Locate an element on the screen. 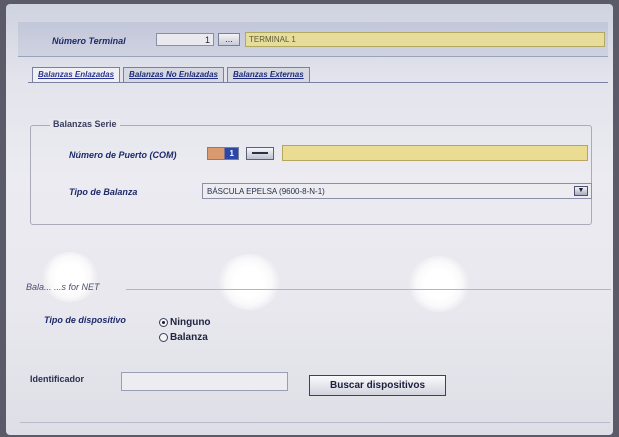 Image resolution: width=619 pixels, height=437 pixels. terminal-bar: Número Terminal 1 ... TERMINAL 1 is located at coordinates (313, 39).